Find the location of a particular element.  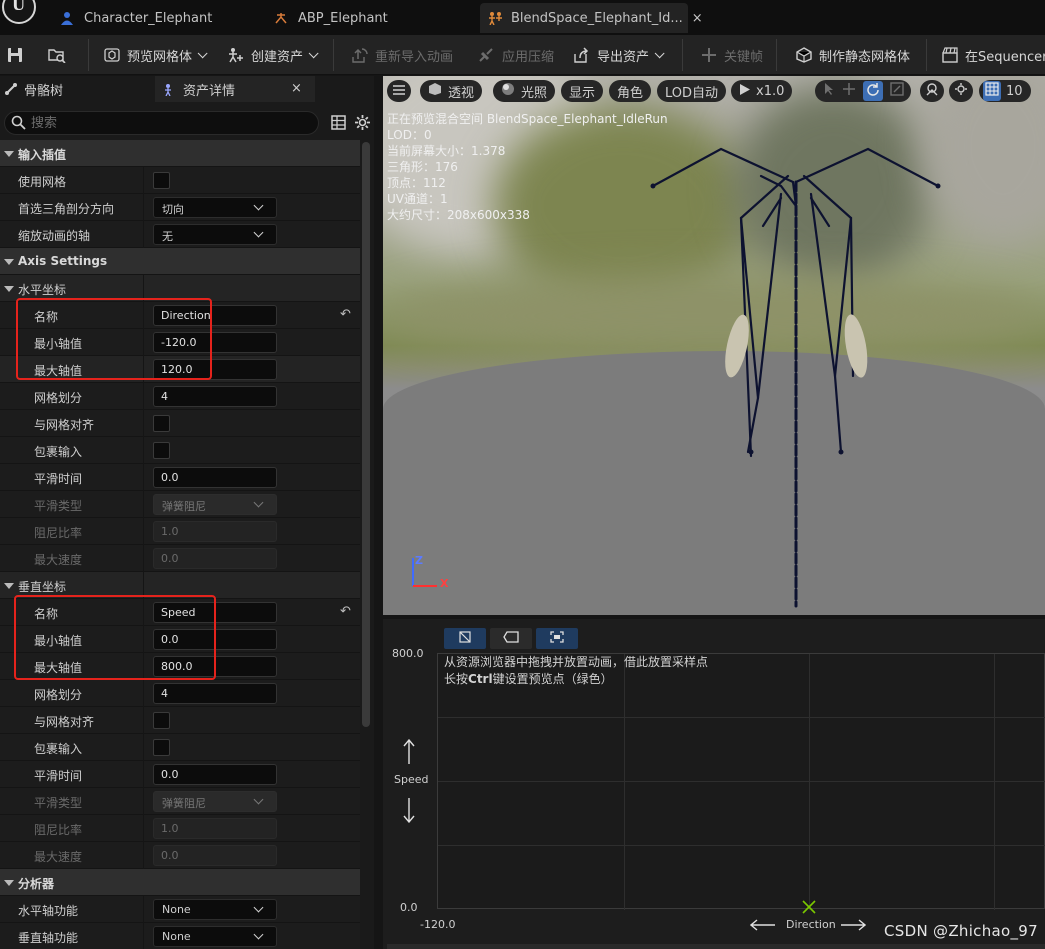

h-wrap-checkbox is located at coordinates (161, 450).